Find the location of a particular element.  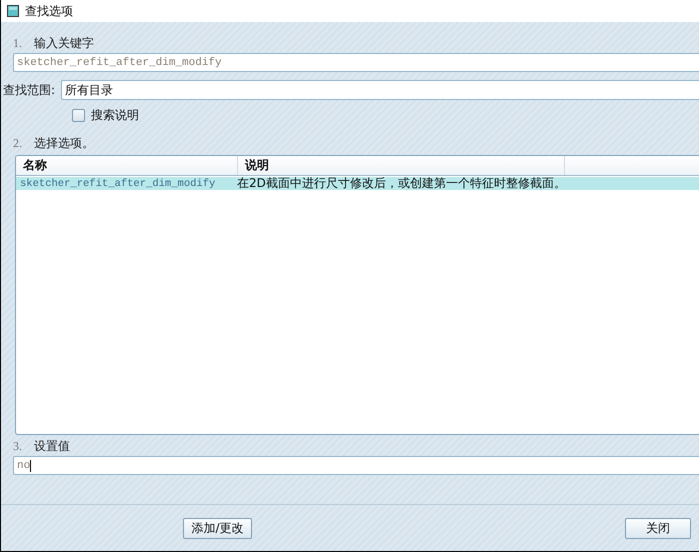

scope-dropdown: 所有目录 is located at coordinates (380, 90).